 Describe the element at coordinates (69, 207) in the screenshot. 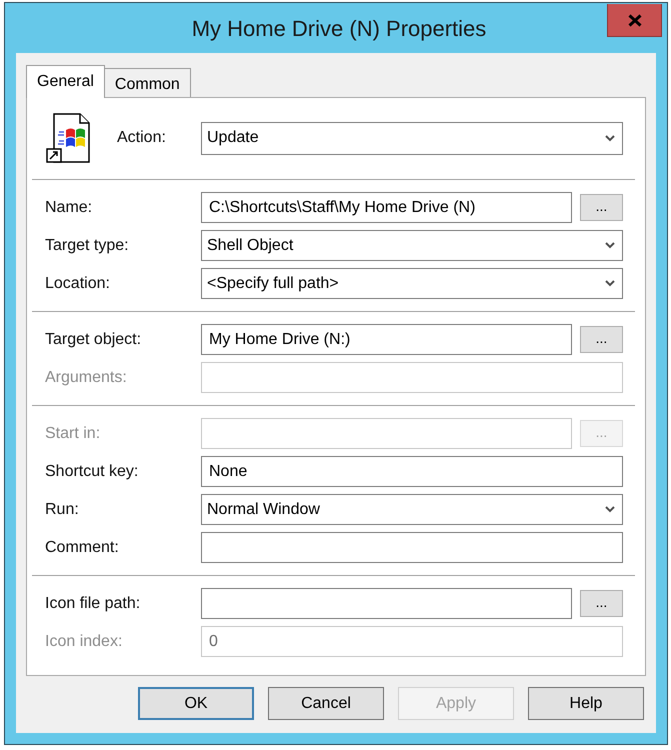

I see `field-label: Name:` at that location.